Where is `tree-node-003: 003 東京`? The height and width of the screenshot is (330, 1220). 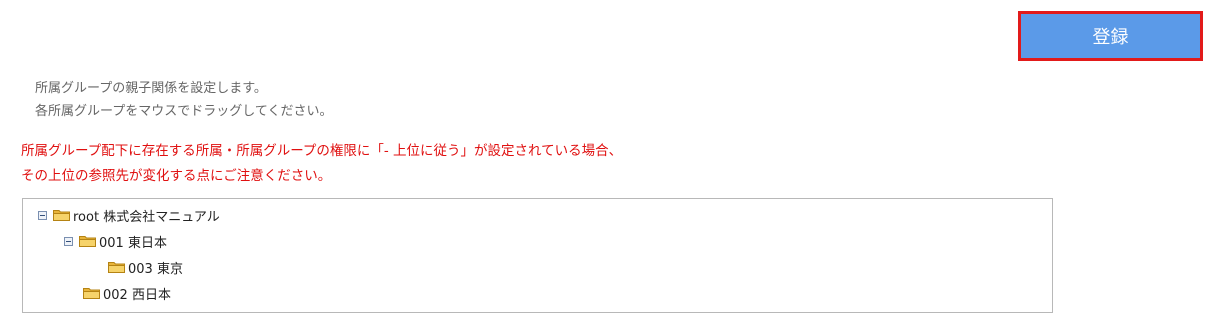 tree-node-003: 003 東京 is located at coordinates (145, 267).